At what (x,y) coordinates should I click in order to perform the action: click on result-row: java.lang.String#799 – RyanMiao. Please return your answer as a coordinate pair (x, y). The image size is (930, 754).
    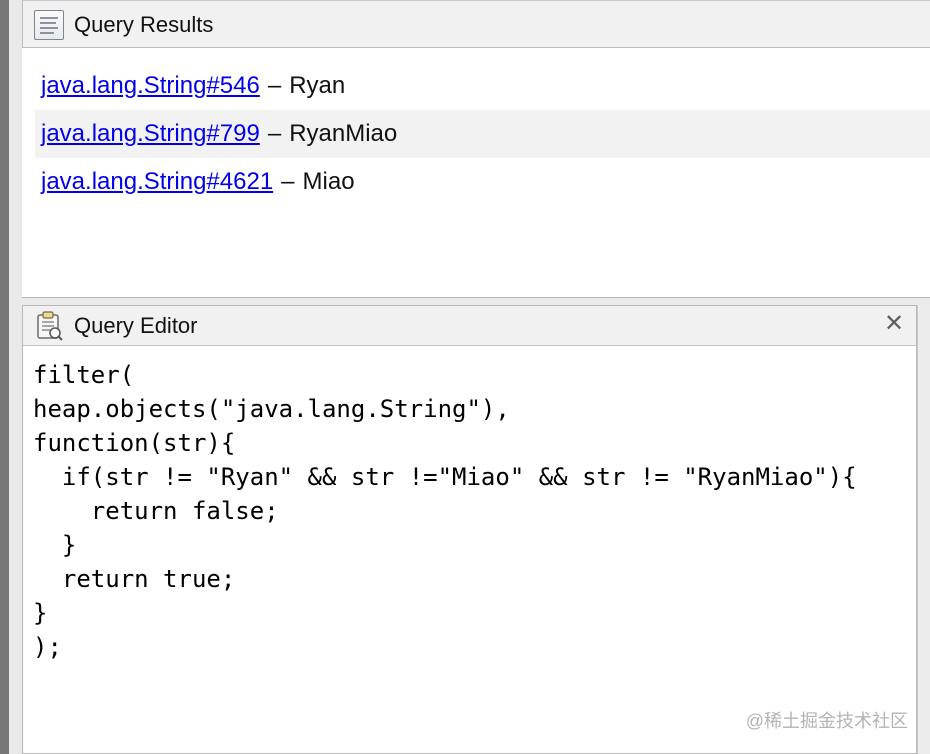
    Looking at the image, I should click on (482, 134).